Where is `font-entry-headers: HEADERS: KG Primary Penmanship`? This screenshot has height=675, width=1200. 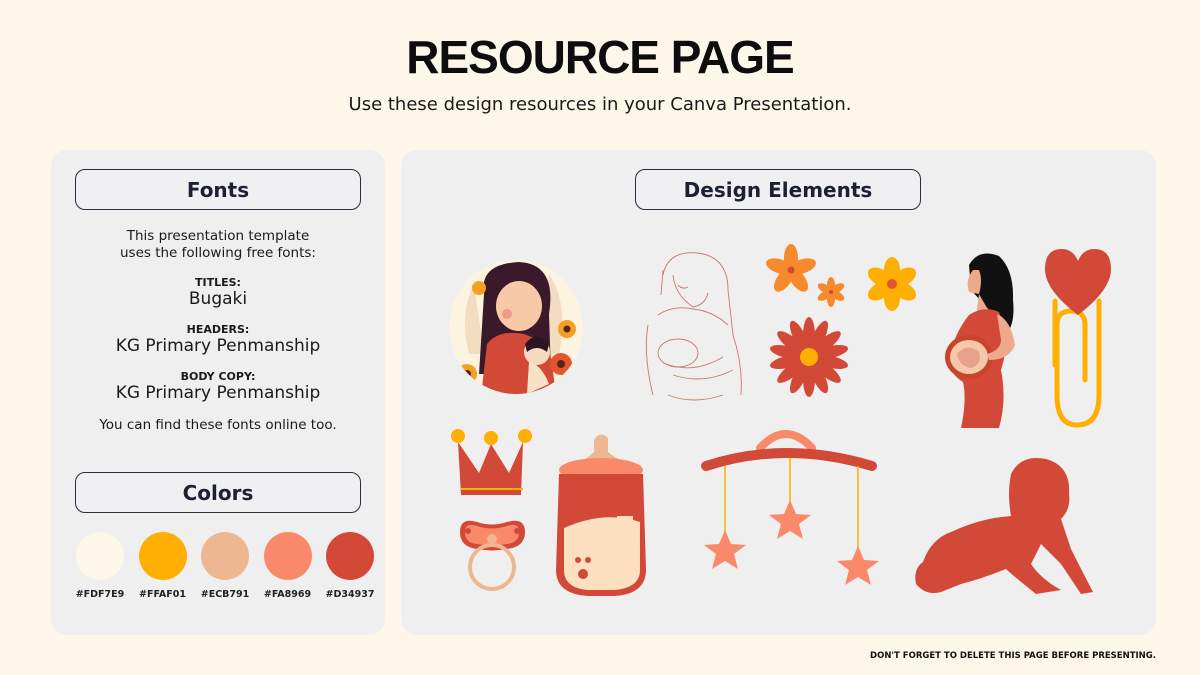
font-entry-headers: HEADERS: KG Primary Penmanship is located at coordinates (218, 339).